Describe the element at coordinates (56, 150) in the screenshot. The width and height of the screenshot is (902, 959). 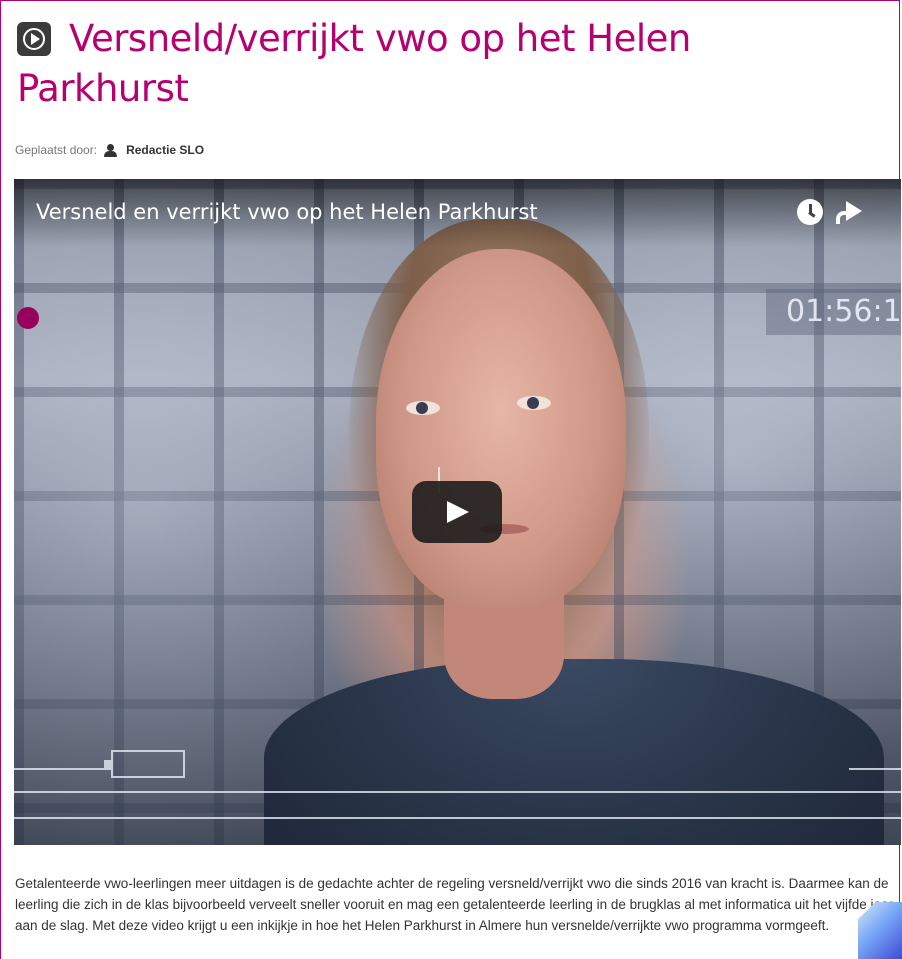
I see `byline-label: Geplaatst door:` at that location.